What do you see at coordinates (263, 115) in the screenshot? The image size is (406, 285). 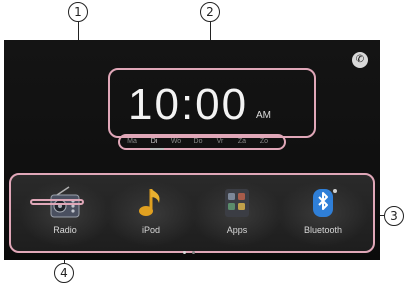 I see `clock-ampm: AM` at bounding box center [263, 115].